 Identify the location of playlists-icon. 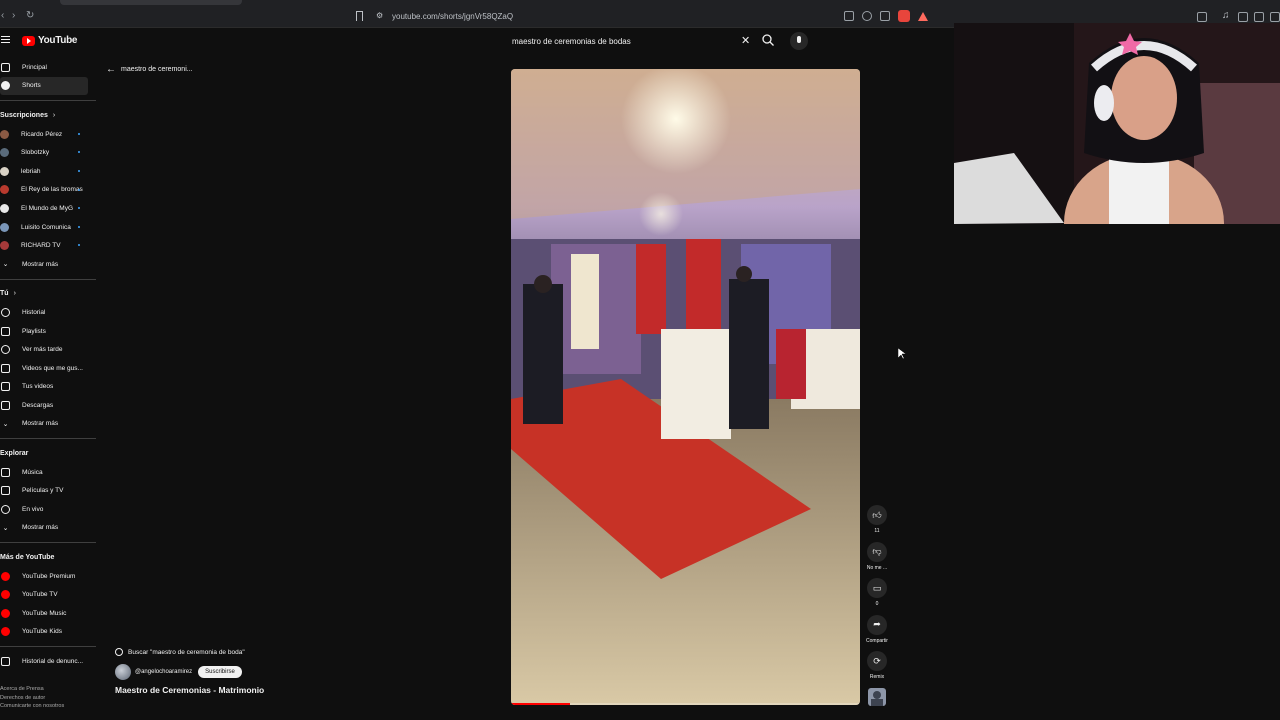
(5, 331).